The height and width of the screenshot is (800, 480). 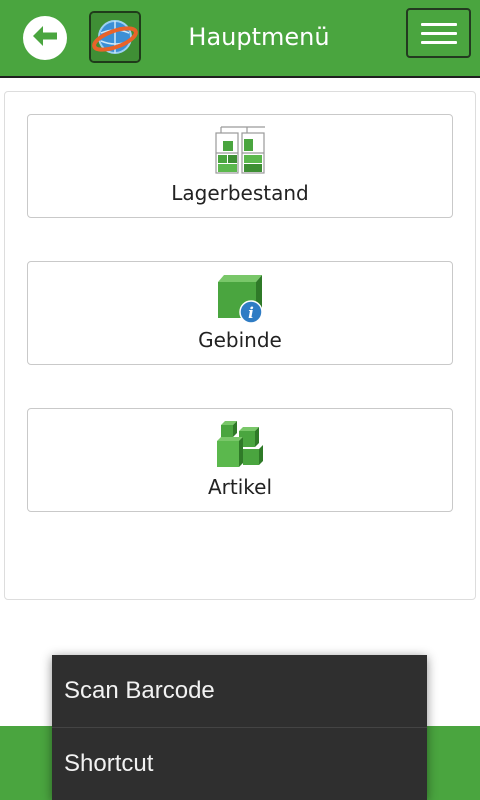 I want to click on menu-tile-label: Artikel, so click(x=240, y=487).